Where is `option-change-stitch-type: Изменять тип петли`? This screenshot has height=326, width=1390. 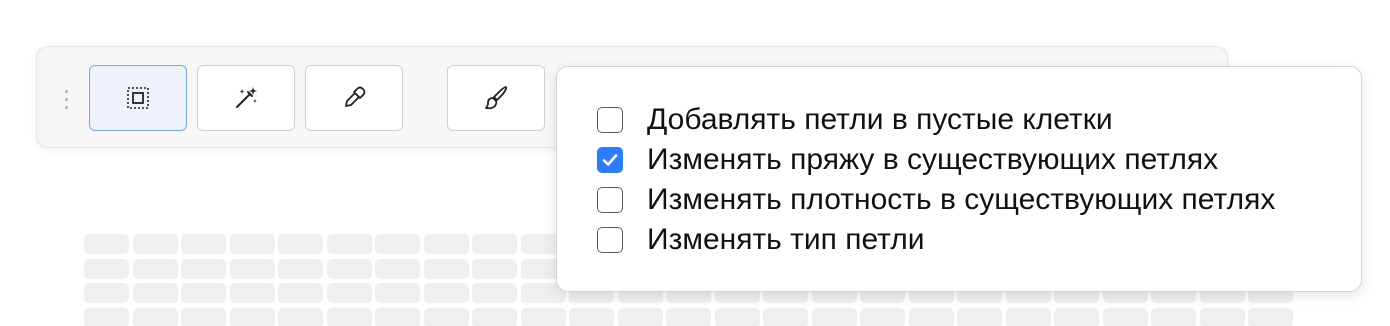 option-change-stitch-type: Изменять тип петли is located at coordinates (761, 240).